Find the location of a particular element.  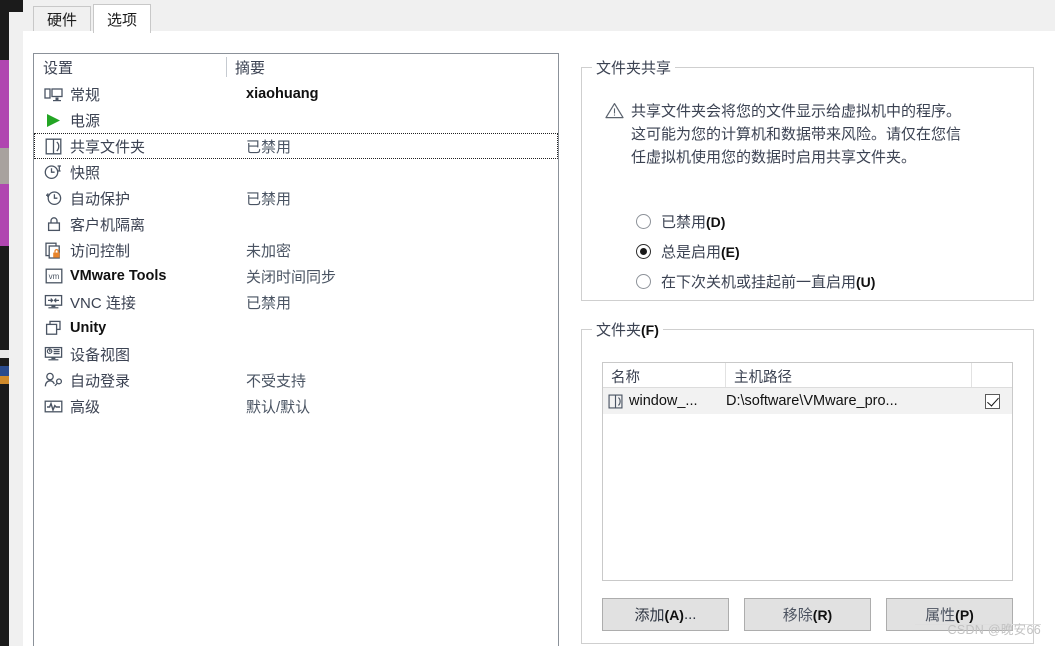

sharing-radio-accelerator: (D) is located at coordinates (716, 221).